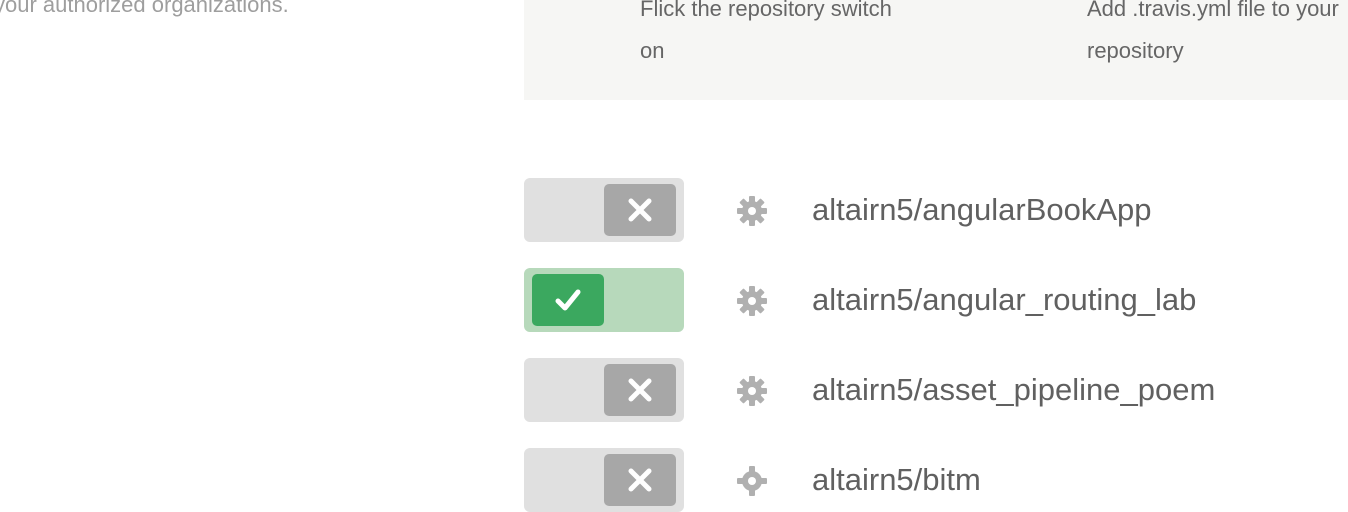  I want to click on repo-row: altairn5/angular_routing_lab, so click(936, 300).